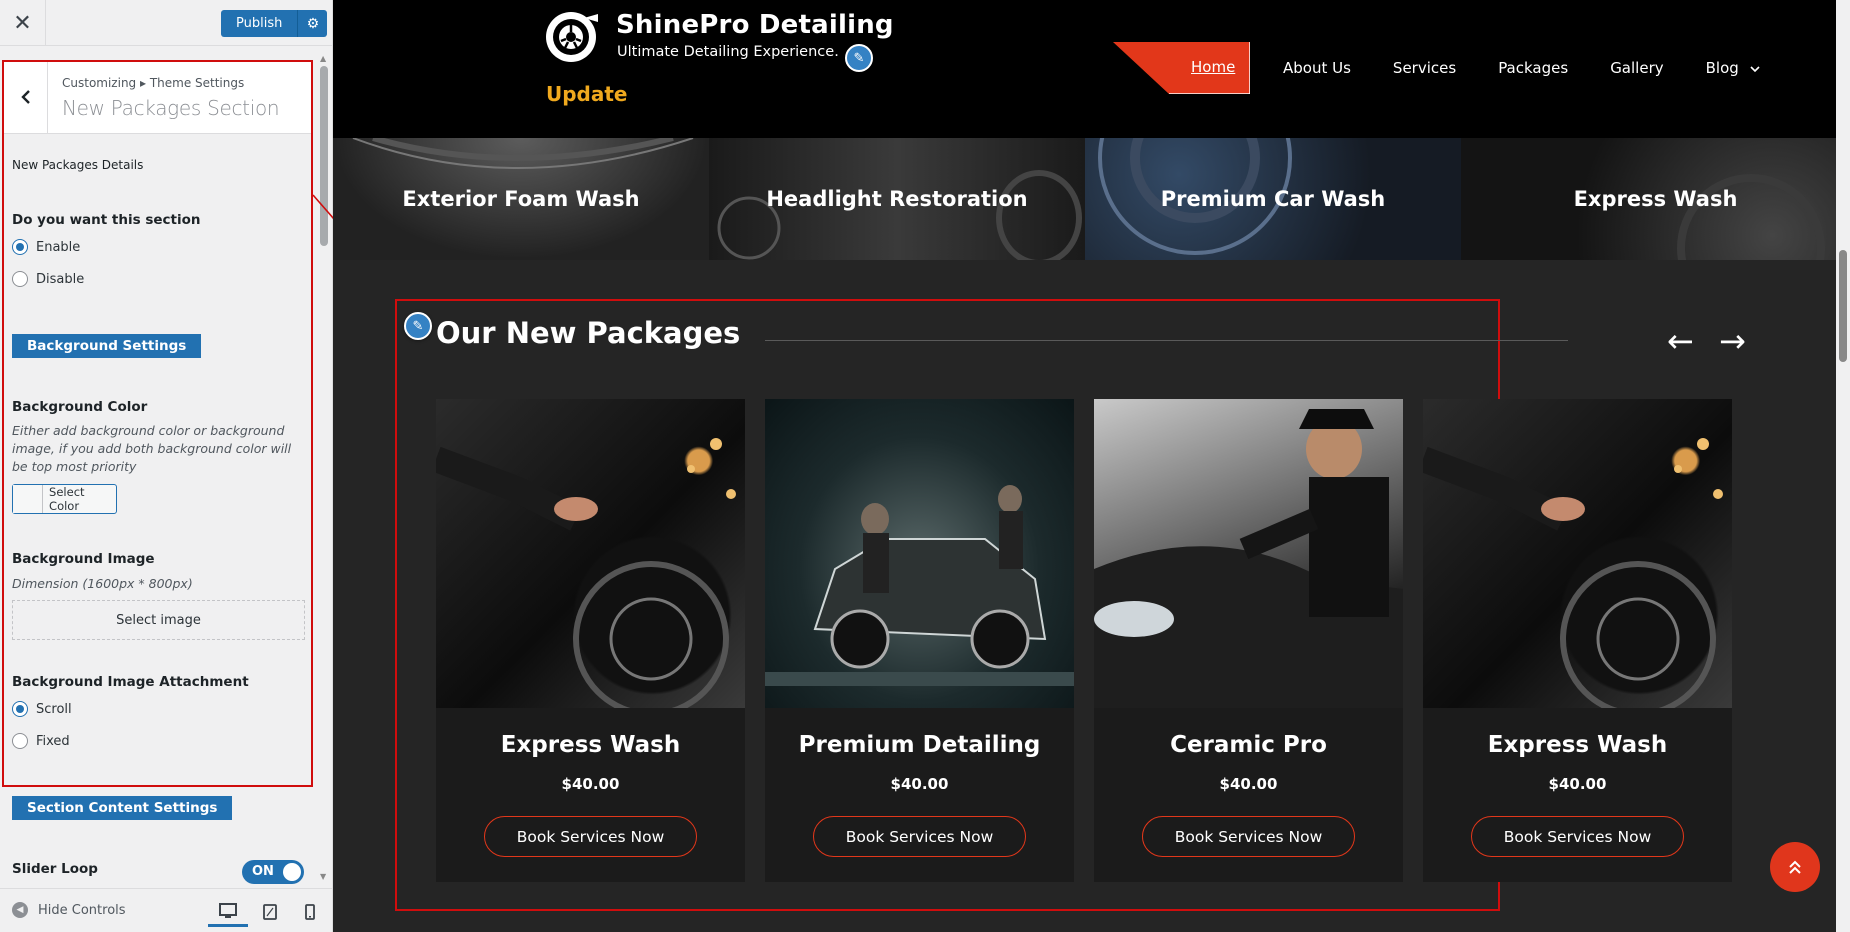 Image resolution: width=1850 pixels, height=932 pixels. I want to click on customizer-header: ✕ Publish ⚙, so click(166, 23).